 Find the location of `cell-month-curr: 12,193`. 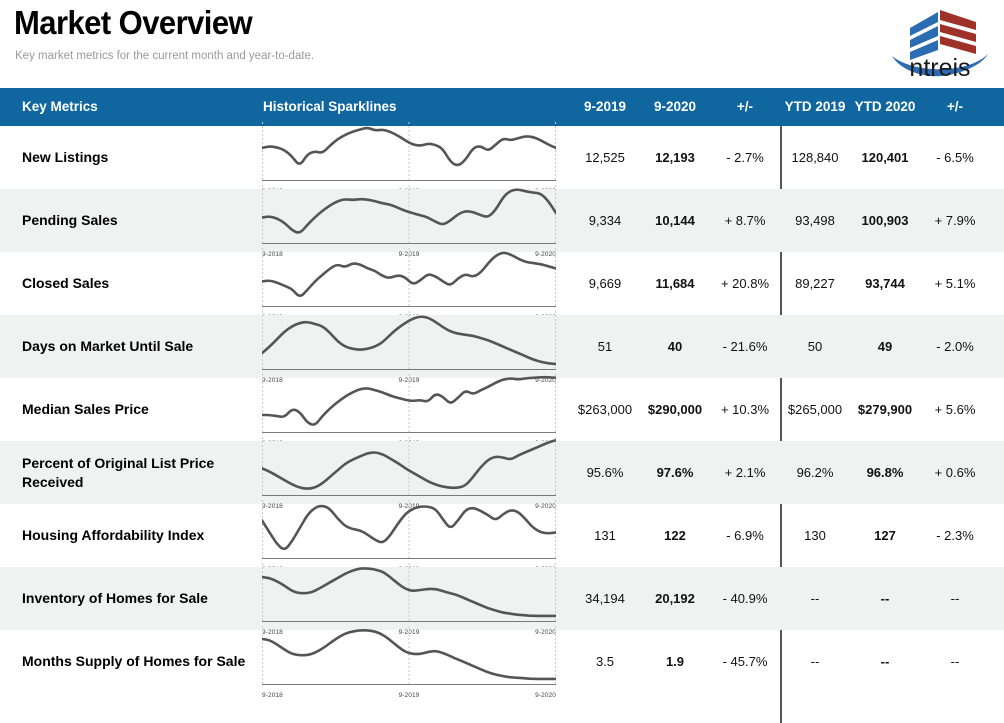

cell-month-curr: 12,193 is located at coordinates (675, 157).